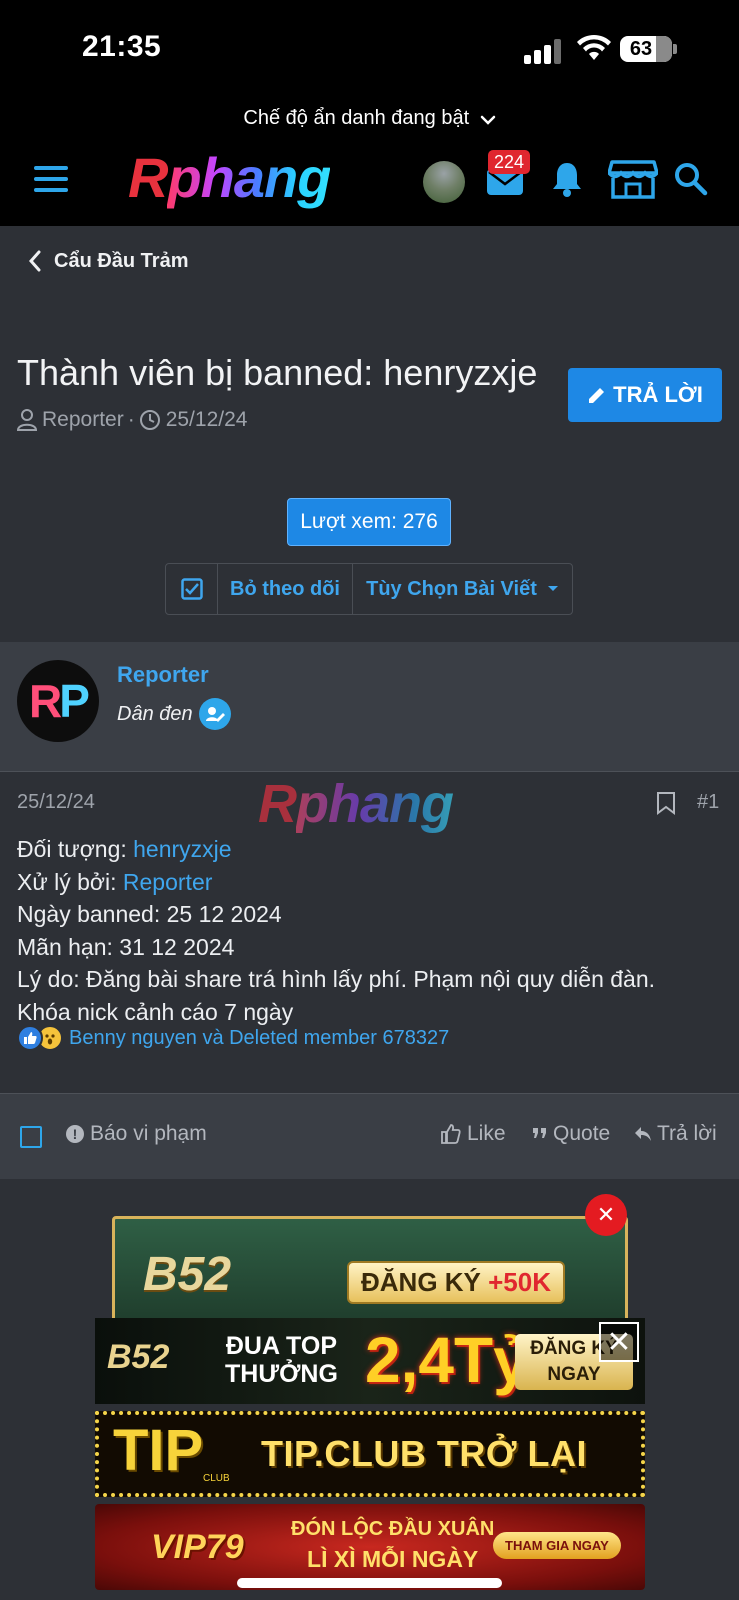 The height and width of the screenshot is (1600, 739). I want to click on battery-level: 63, so click(641, 49).